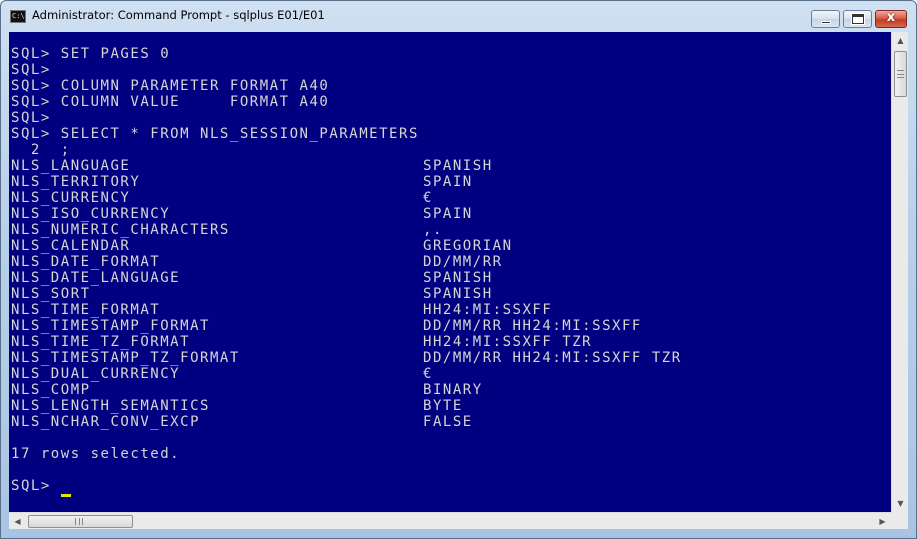 The height and width of the screenshot is (539, 917). Describe the element at coordinates (31, 486) in the screenshot. I see `sql-prompt: SQL>` at that location.